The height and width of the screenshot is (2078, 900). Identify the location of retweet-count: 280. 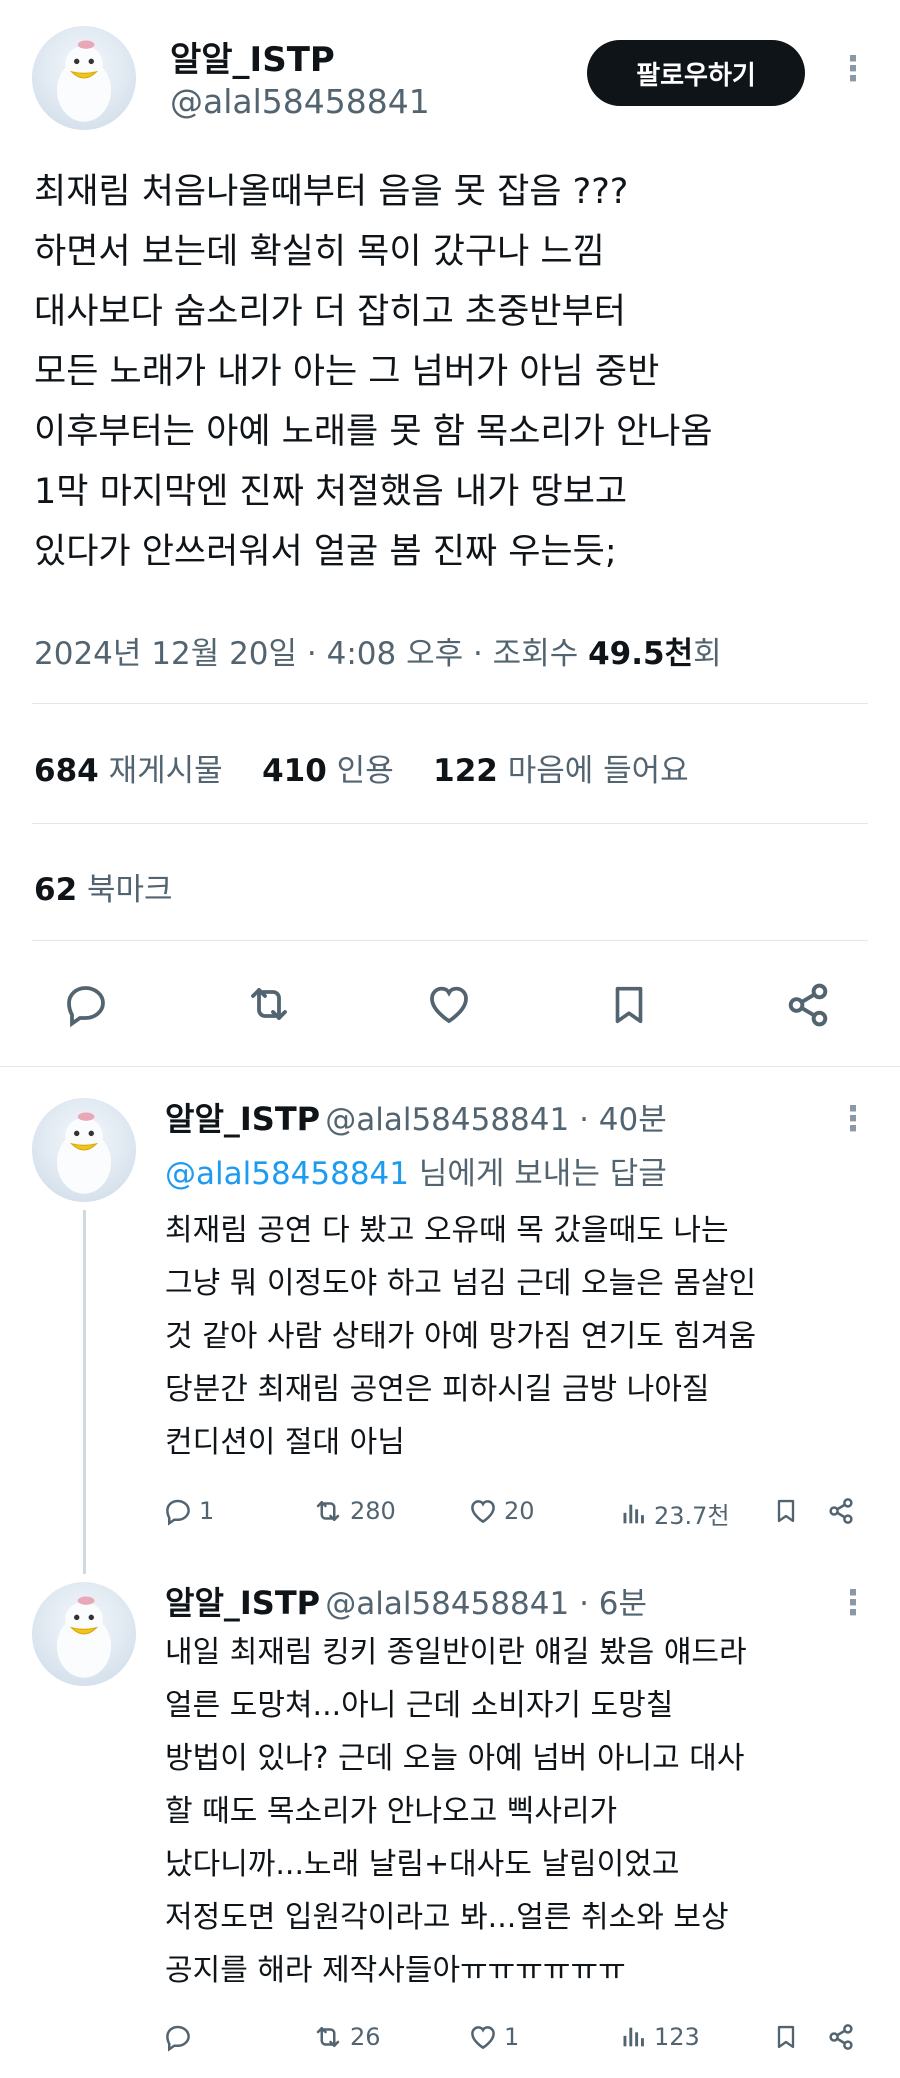
(373, 1511).